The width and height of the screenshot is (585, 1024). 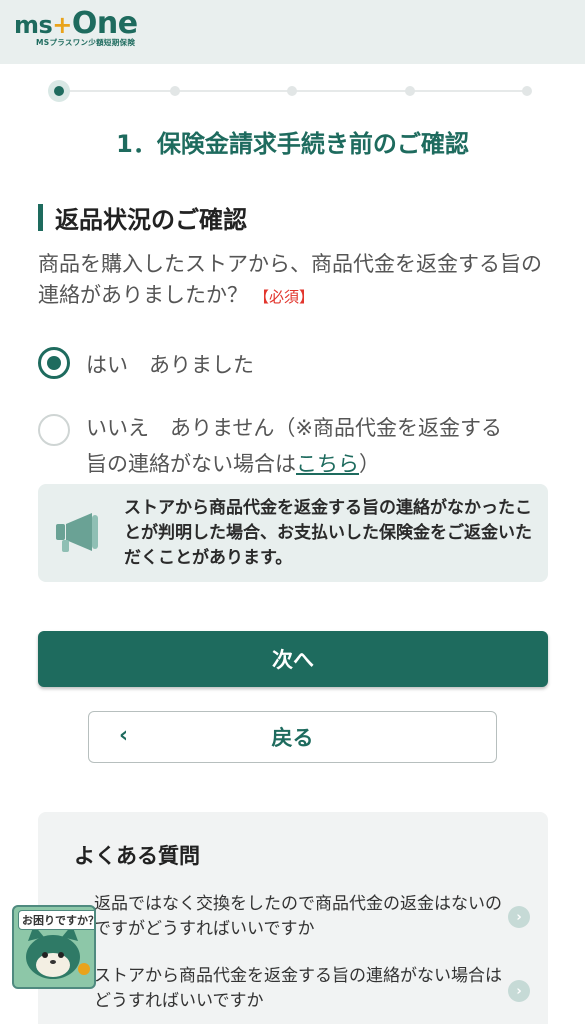 I want to click on option-no-label: いいえ ありません（※商品代金を返金する旨の連絡がない場合はこちら）, so click(x=301, y=446).